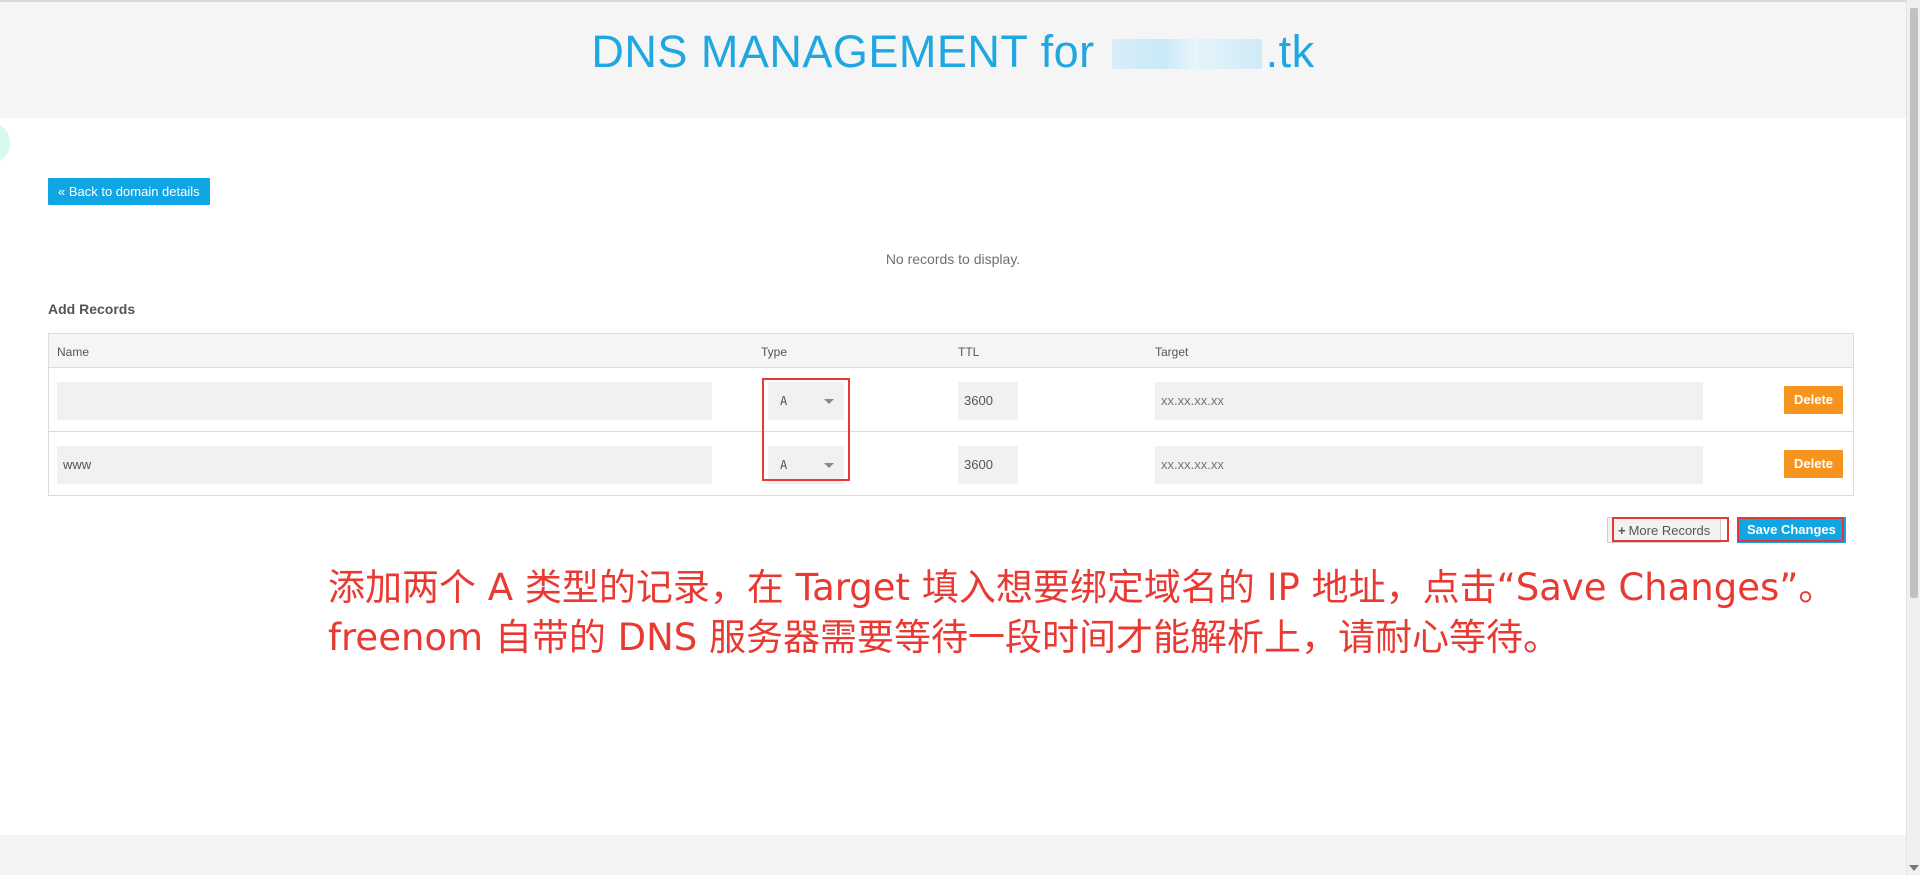 The image size is (1920, 875). I want to click on scrollbar-thumb, so click(1914, 303).